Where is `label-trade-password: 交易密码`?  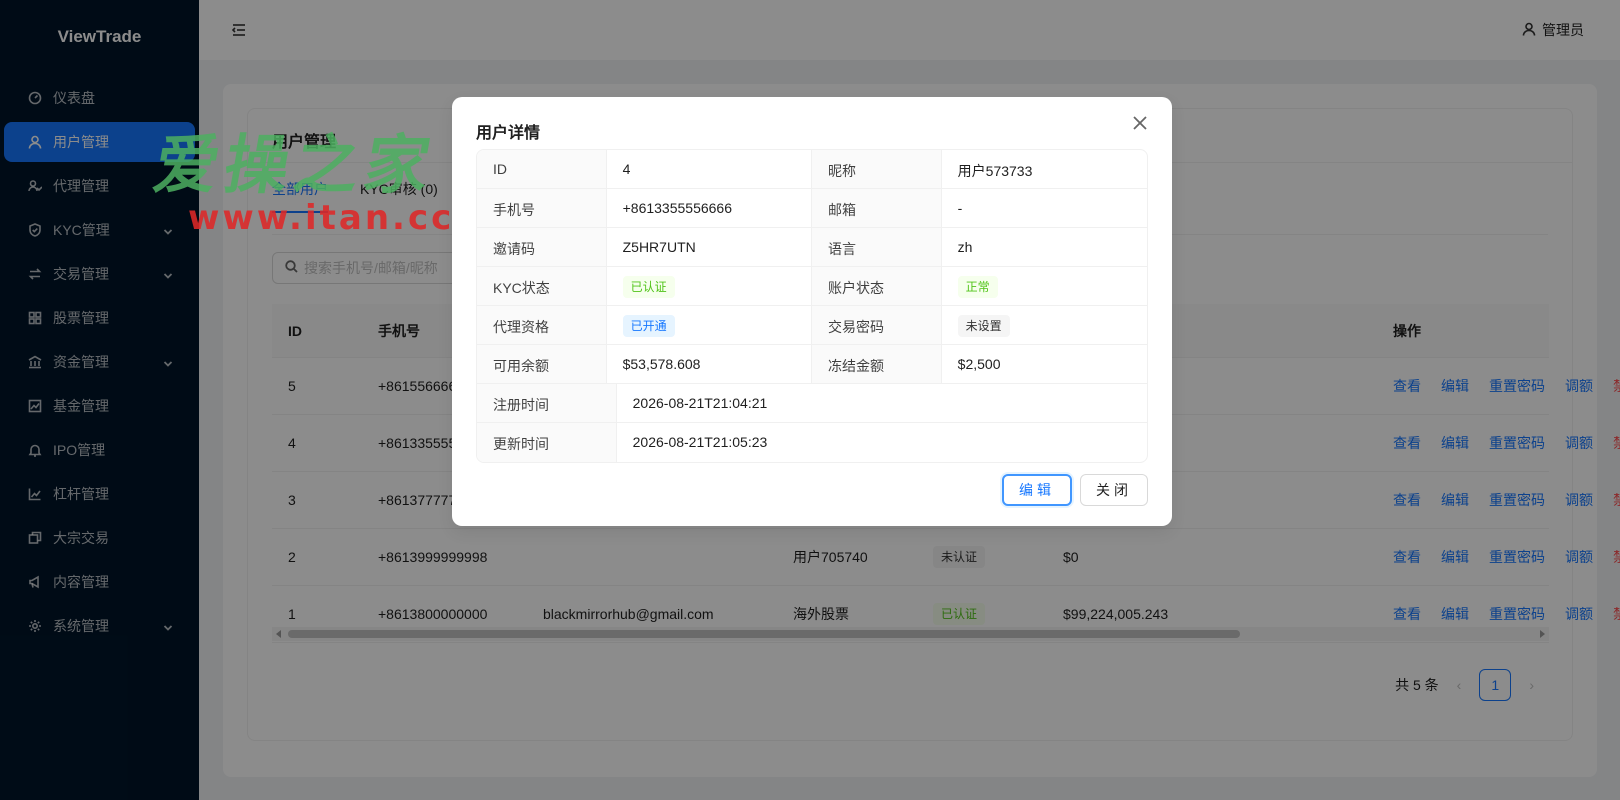
label-trade-password: 交易密码 is located at coordinates (877, 325).